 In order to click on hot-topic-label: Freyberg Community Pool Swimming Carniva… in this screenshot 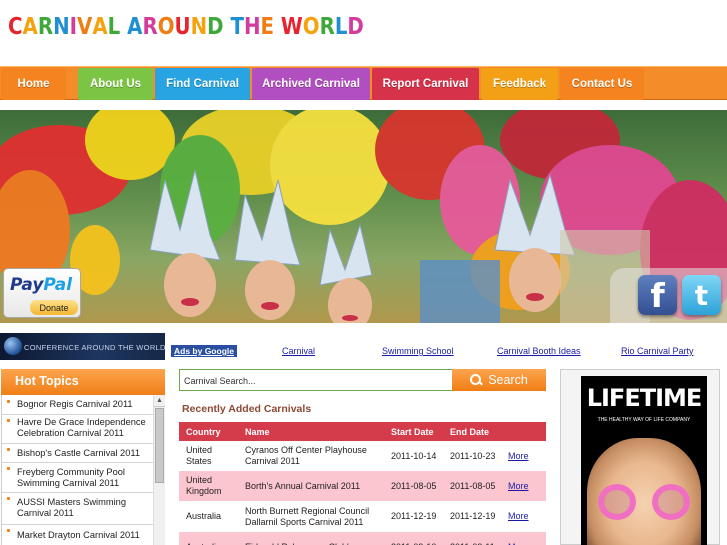, I will do `click(71, 477)`.